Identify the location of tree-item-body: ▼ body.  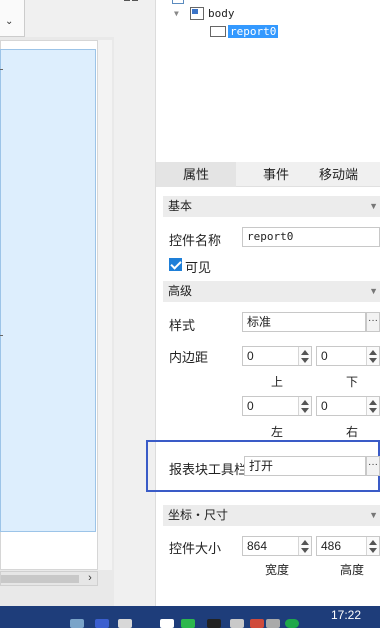
(204, 13).